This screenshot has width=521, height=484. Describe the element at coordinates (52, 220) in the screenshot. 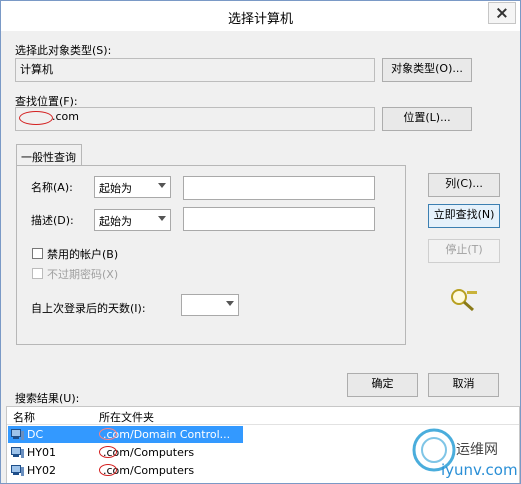

I see `description-label: 描述(D):` at that location.